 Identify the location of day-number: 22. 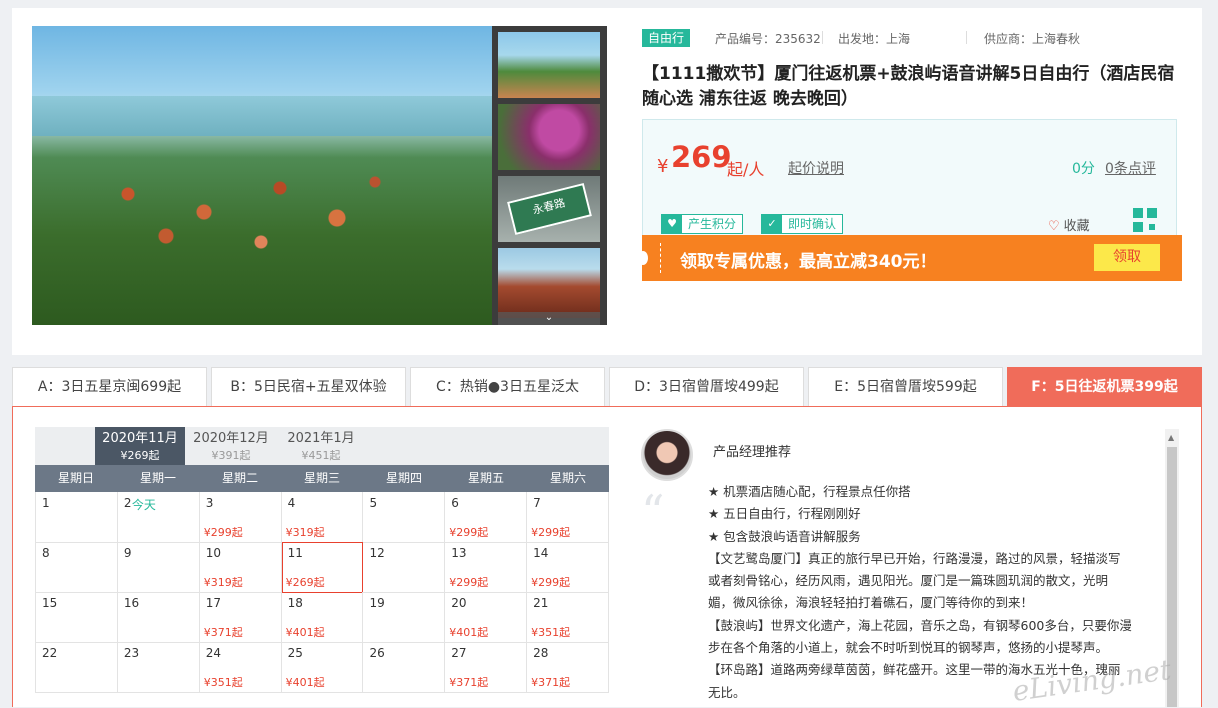
(50, 653).